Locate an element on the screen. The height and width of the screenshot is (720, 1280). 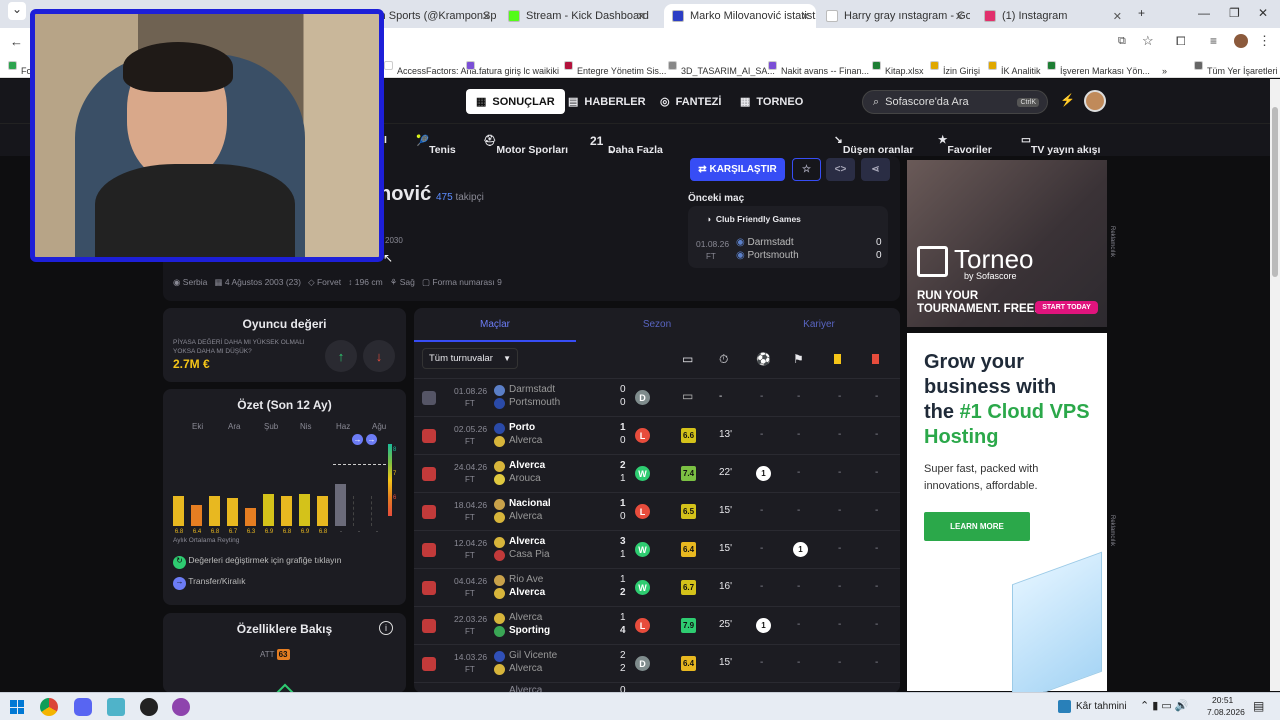
value-up-button: ↑ is located at coordinates (341, 356).